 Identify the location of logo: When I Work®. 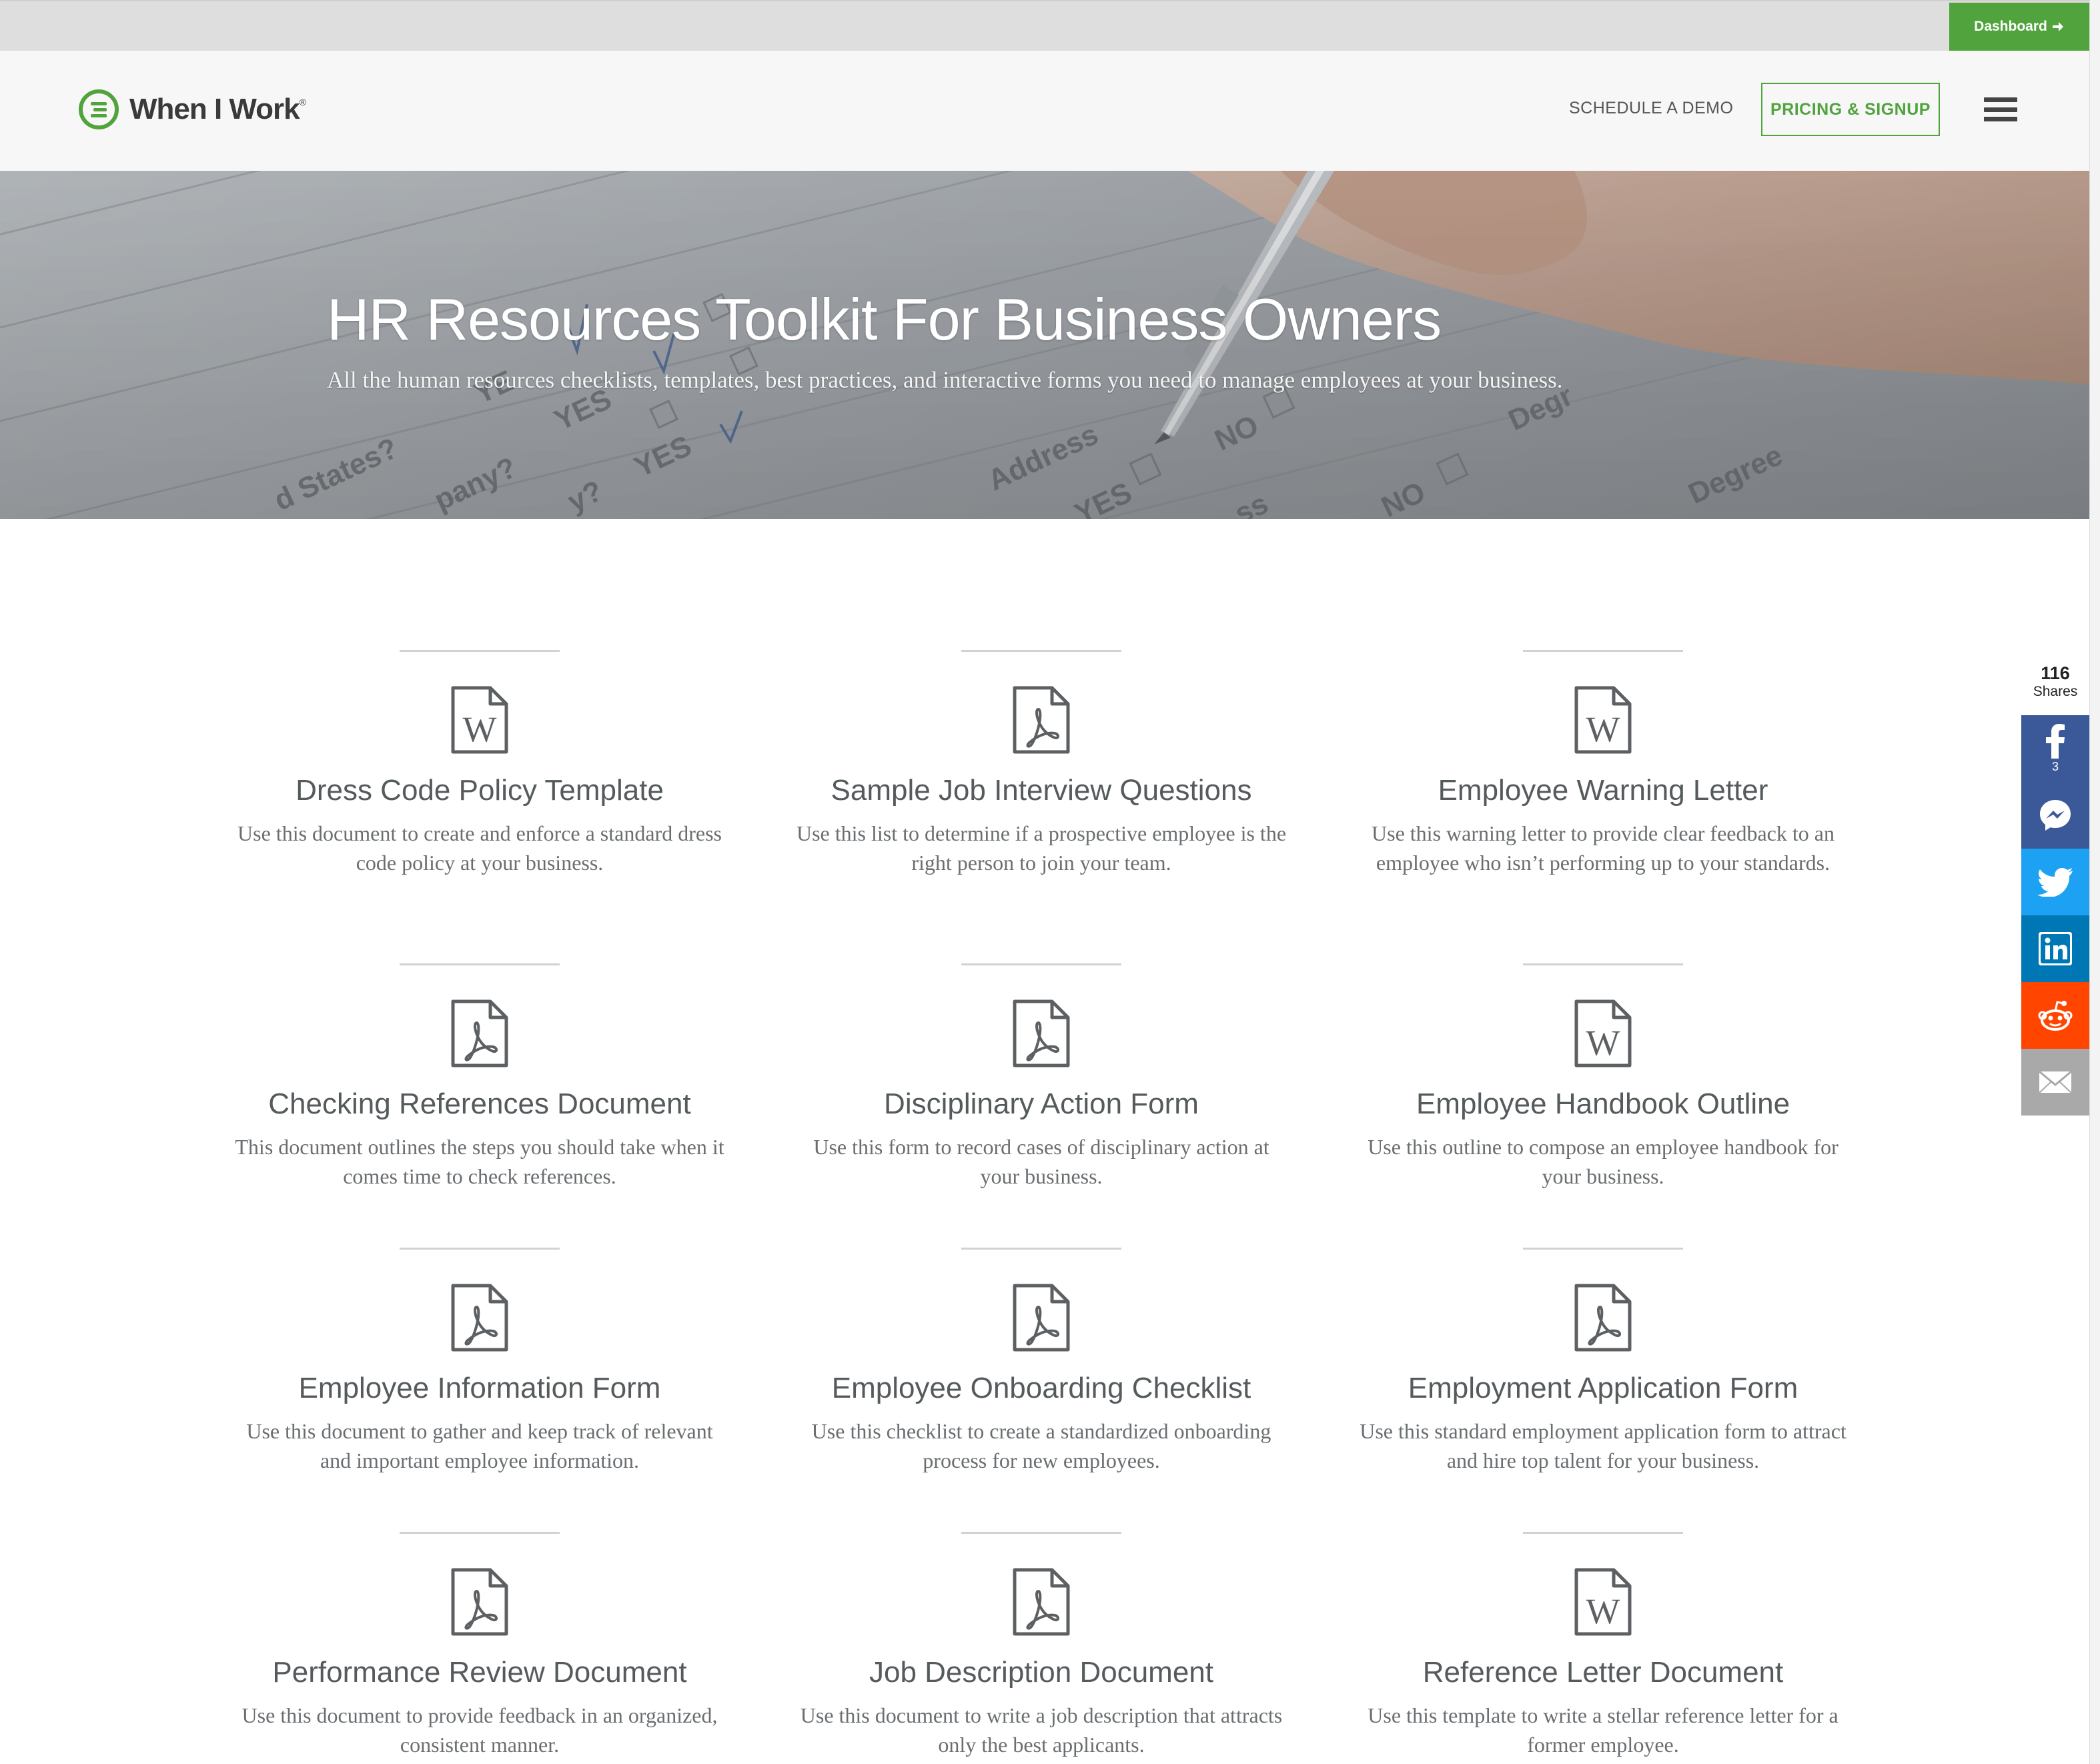
(191, 109).